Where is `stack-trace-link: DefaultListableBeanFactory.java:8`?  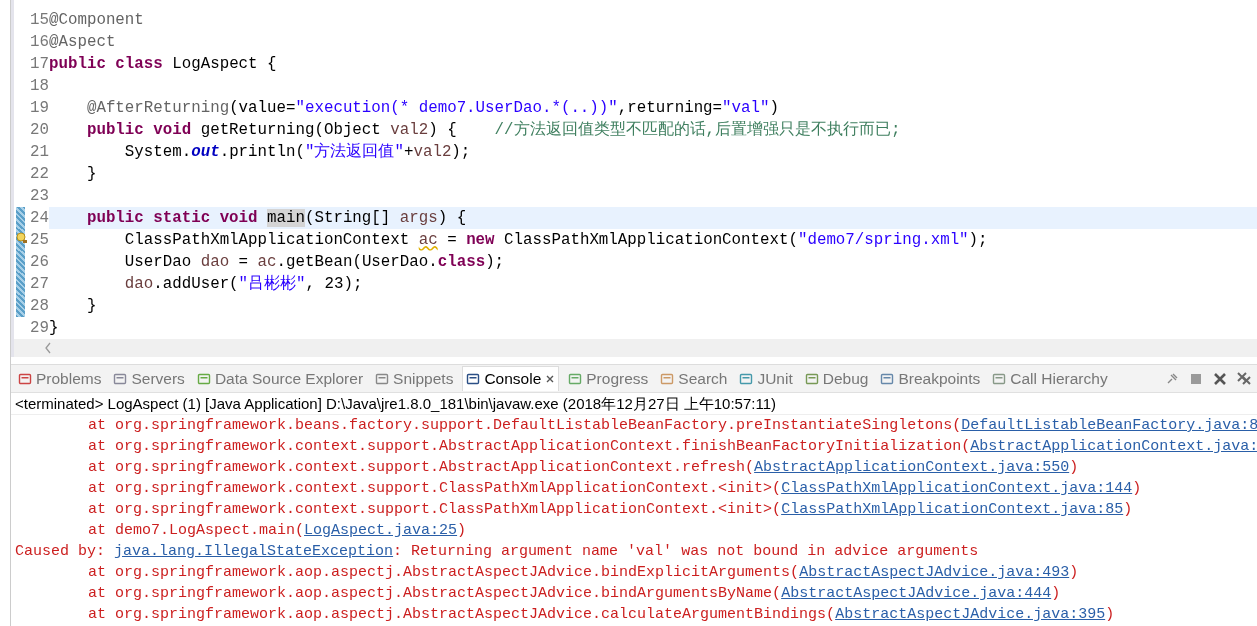
stack-trace-link: DefaultListableBeanFactory.java:8 is located at coordinates (1109, 425).